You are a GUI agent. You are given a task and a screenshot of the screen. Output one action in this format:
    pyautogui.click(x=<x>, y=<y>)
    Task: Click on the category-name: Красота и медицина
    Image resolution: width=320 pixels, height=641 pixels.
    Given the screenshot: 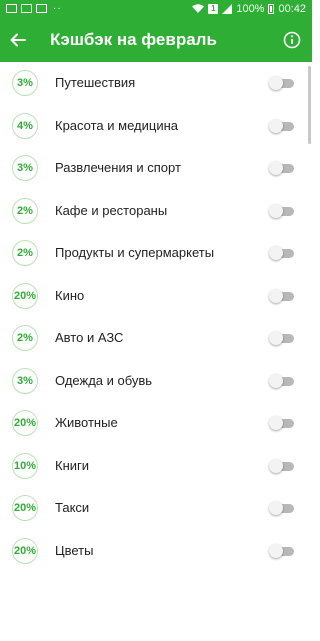 What is the action you would take?
    pyautogui.click(x=116, y=125)
    